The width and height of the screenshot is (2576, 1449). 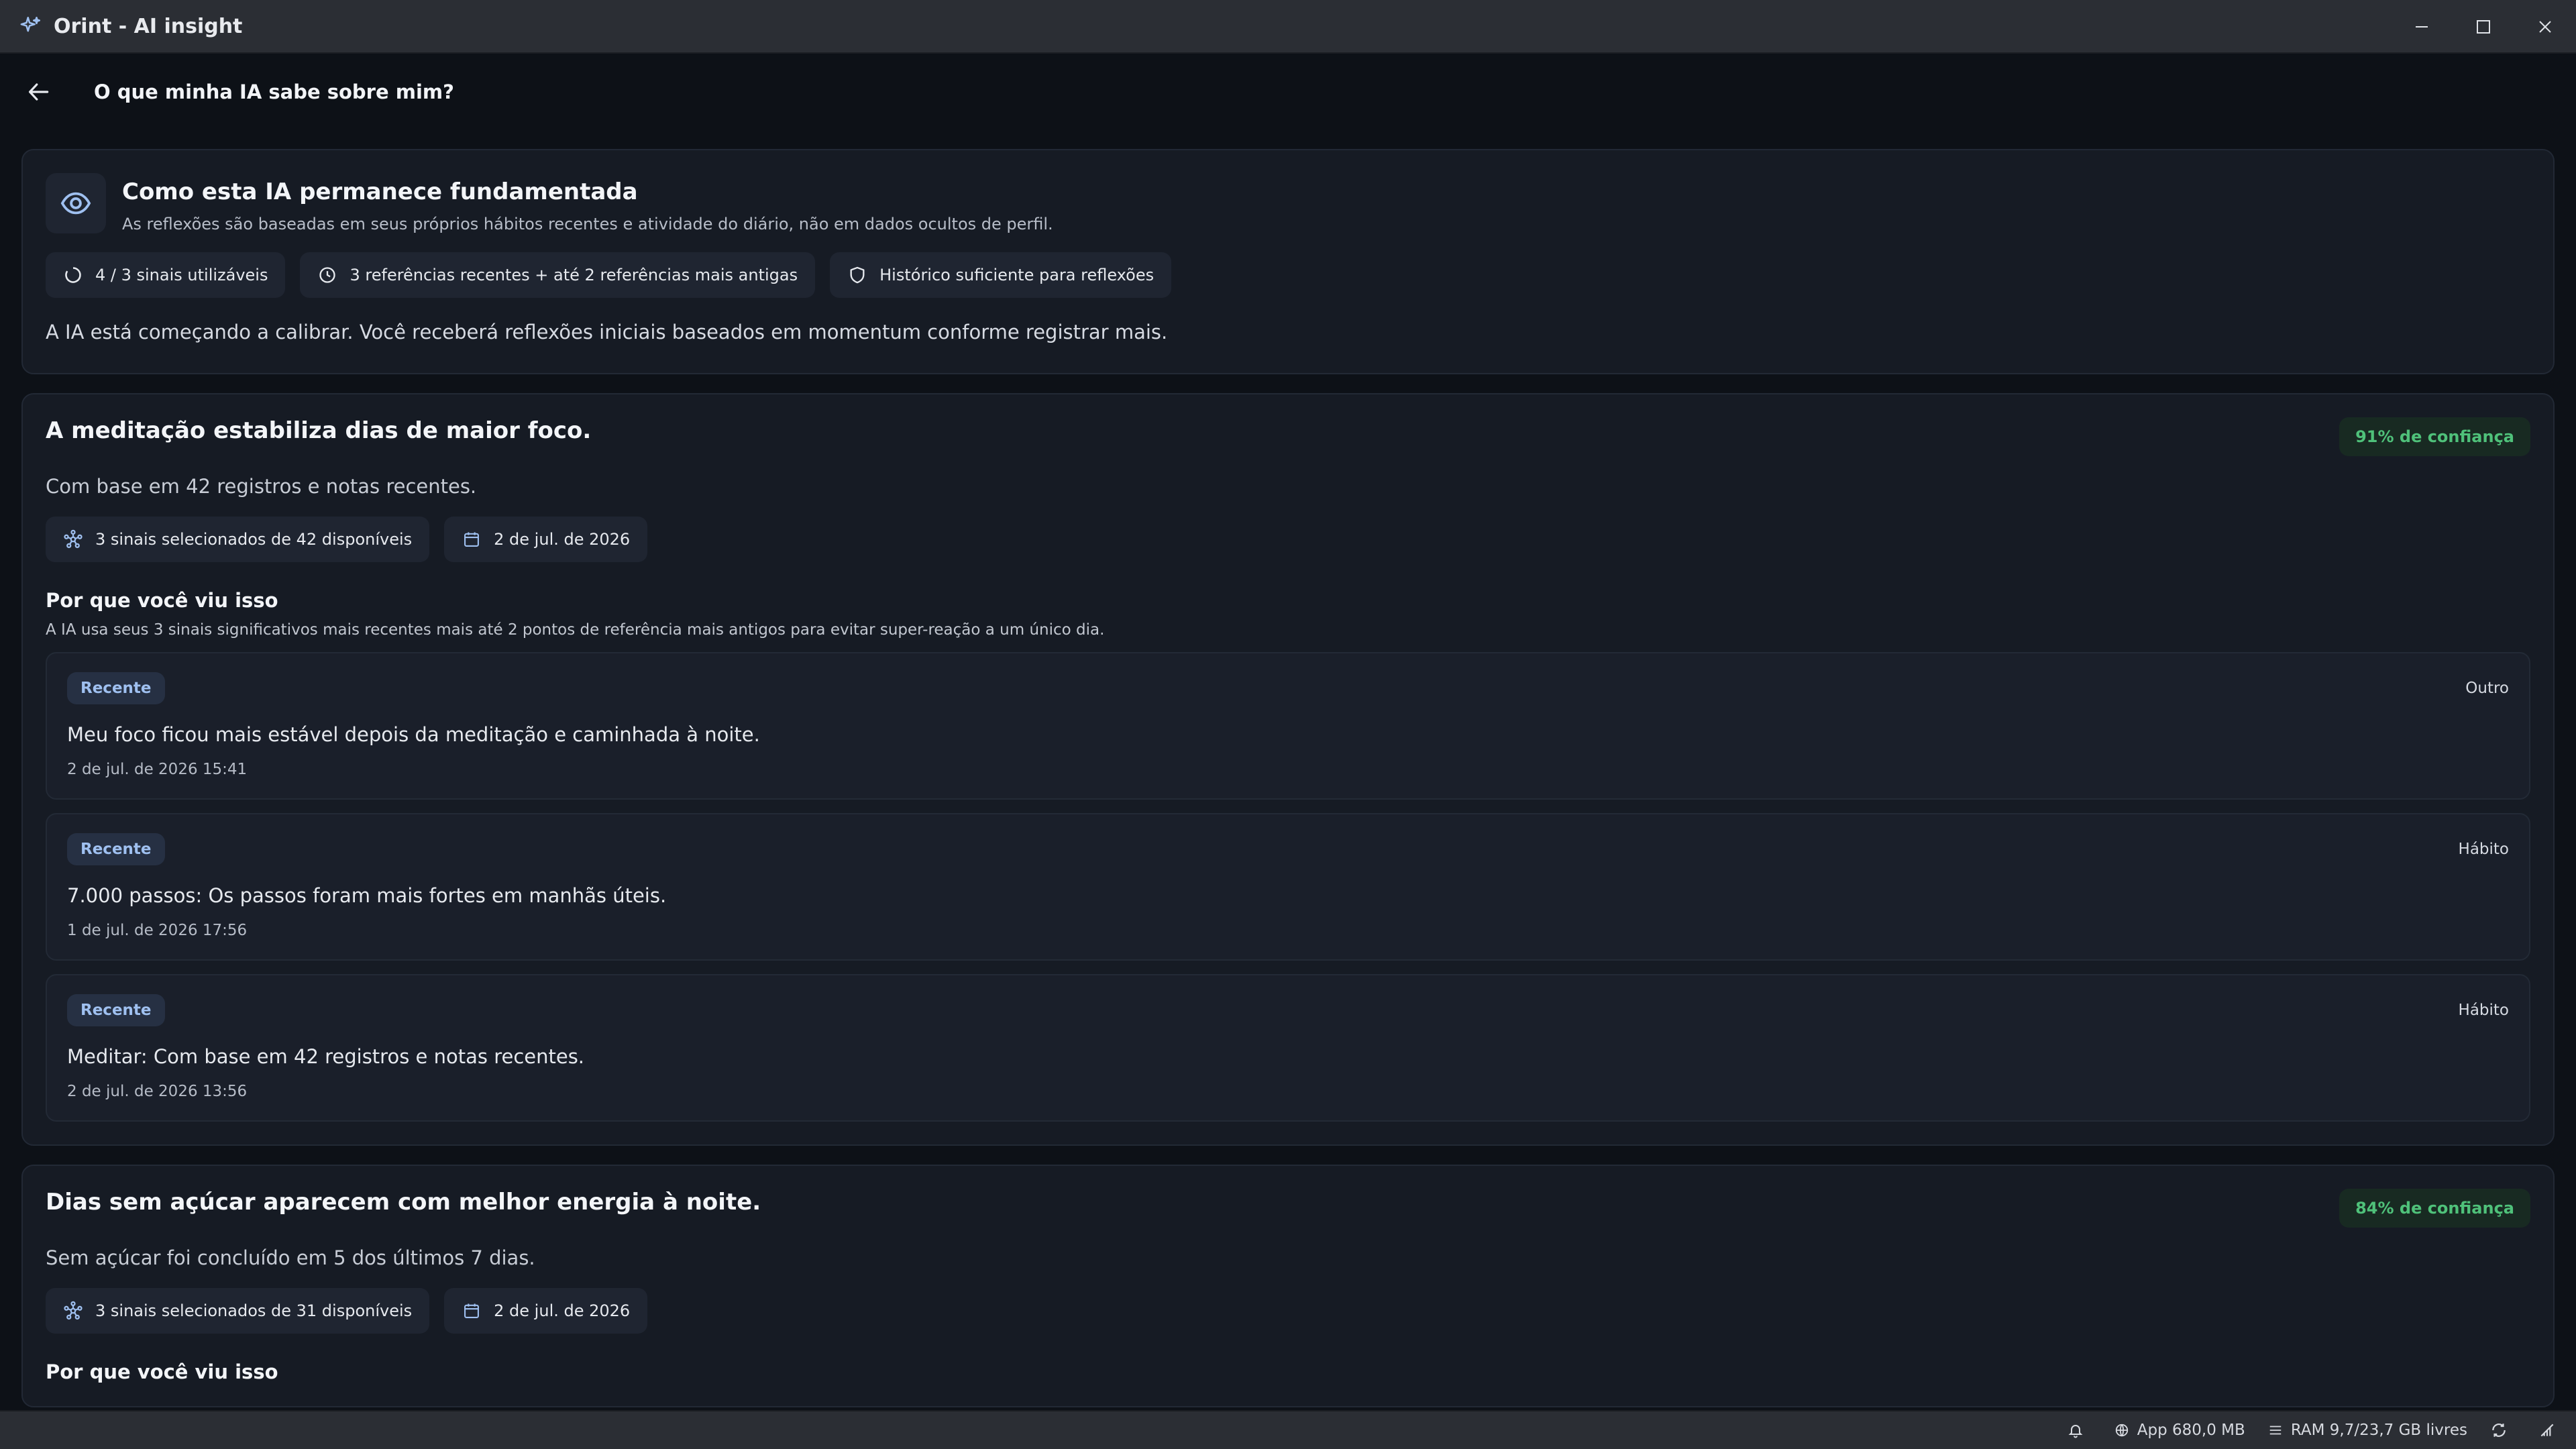 I want to click on sync-button, so click(x=2503, y=1430).